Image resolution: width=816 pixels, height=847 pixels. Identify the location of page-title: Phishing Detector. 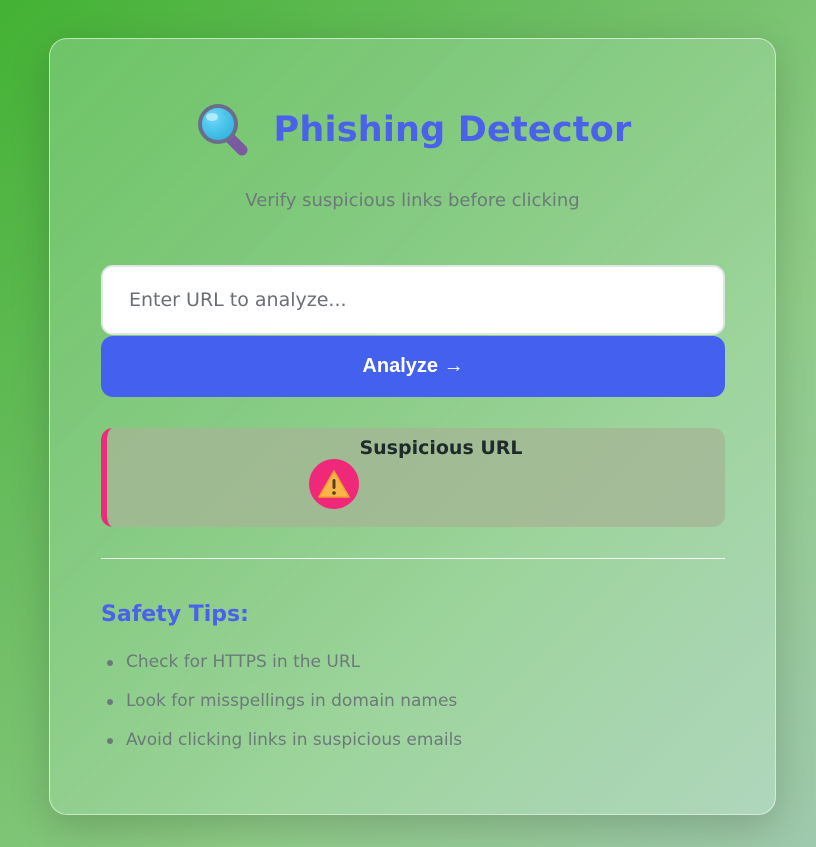
(452, 130).